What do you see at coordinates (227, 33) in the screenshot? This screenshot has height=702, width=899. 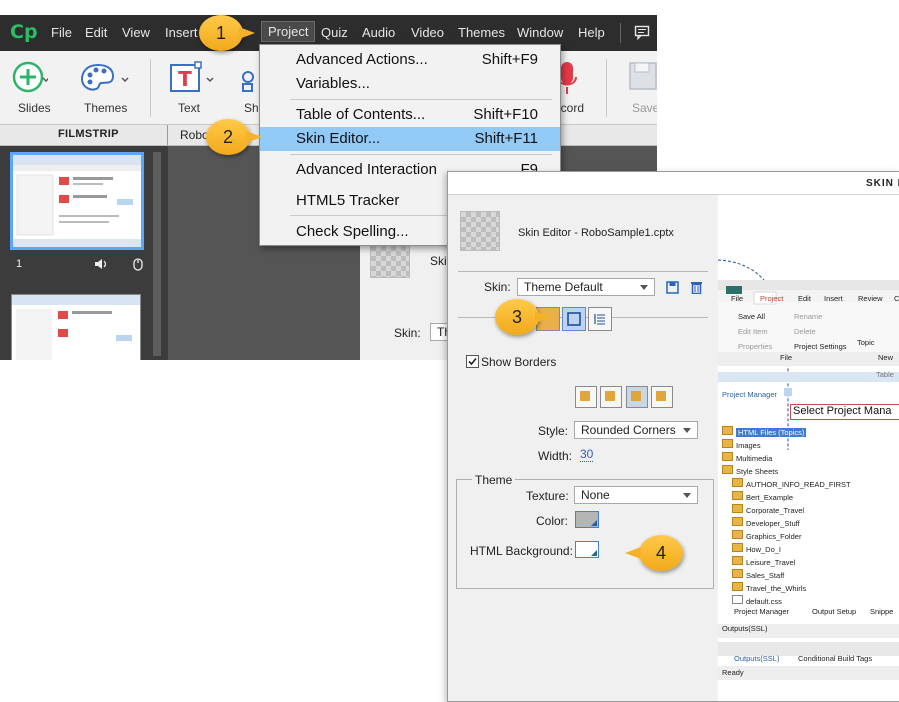 I see `callout-1: 1` at bounding box center [227, 33].